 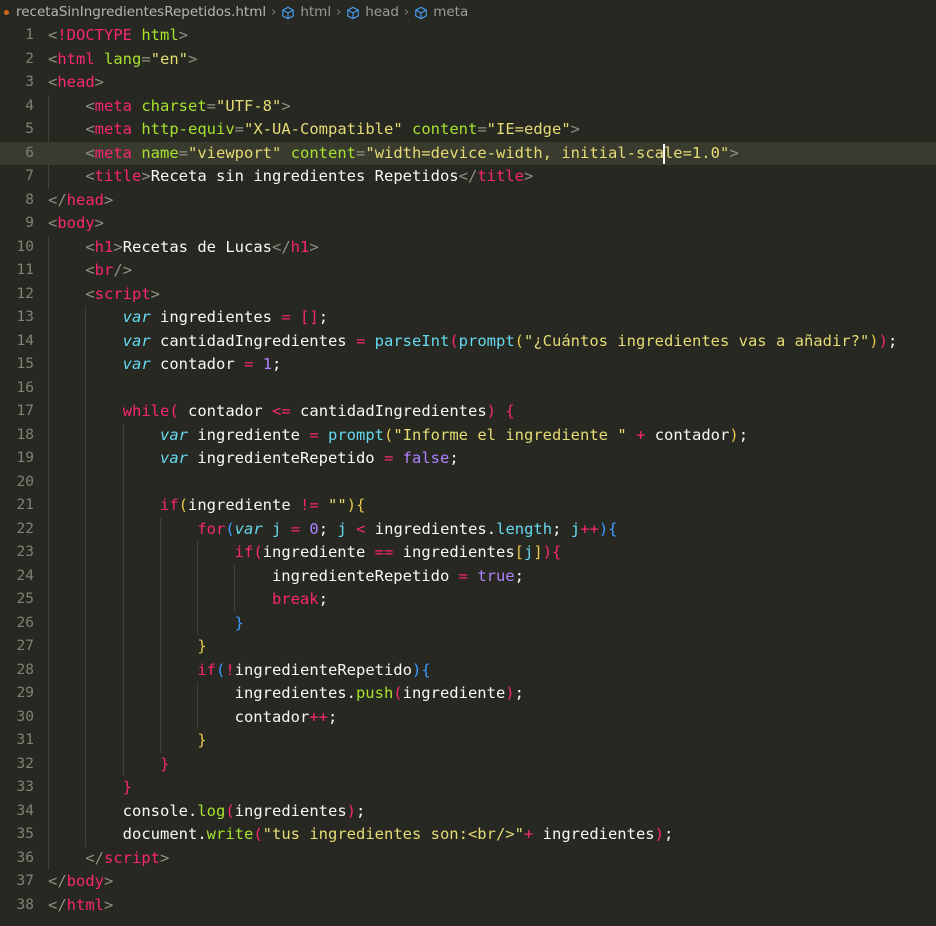 I want to click on line-number: 11, so click(x=25, y=270).